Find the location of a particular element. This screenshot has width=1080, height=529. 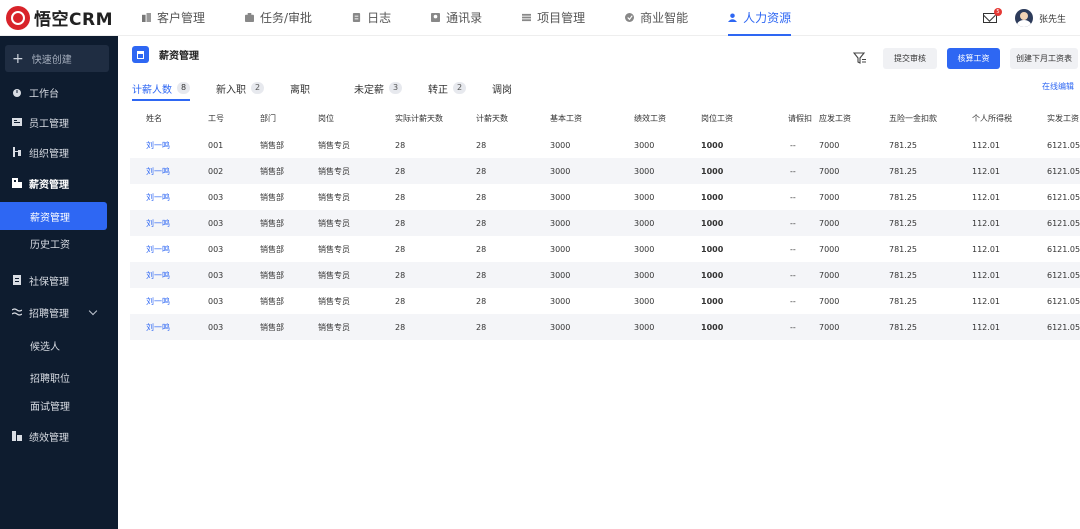

cell-actual-days: 28 is located at coordinates (400, 145).